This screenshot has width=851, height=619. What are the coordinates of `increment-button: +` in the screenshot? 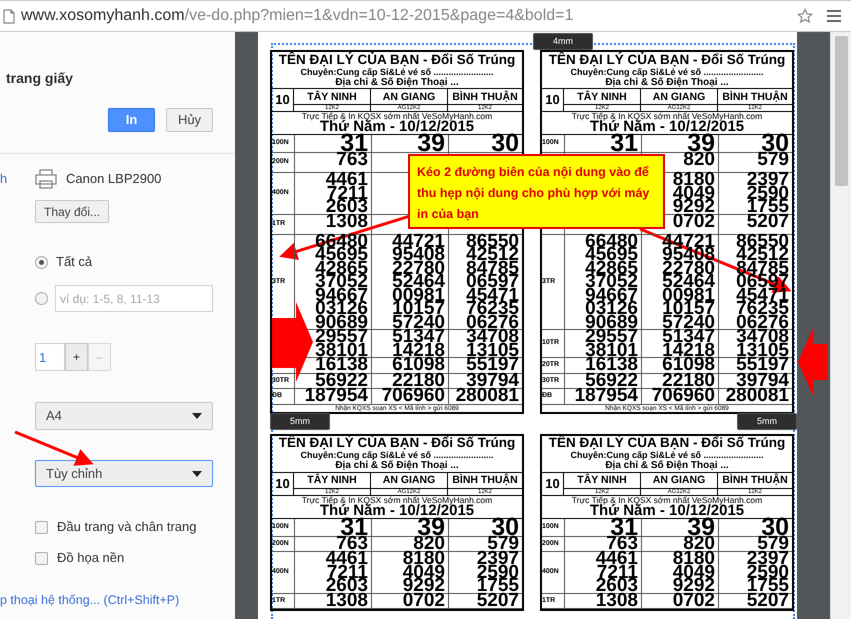 It's located at (76, 357).